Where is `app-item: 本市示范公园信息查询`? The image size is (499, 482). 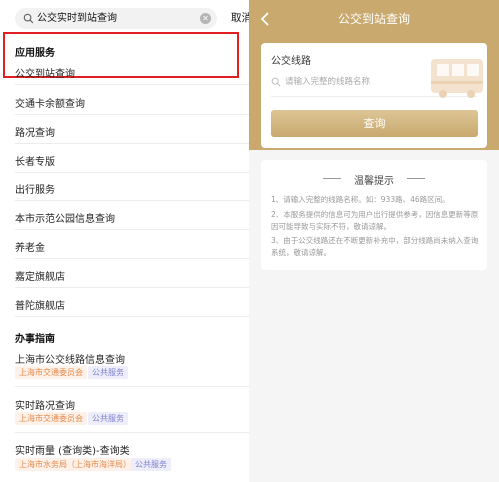 app-item: 本市示范公园信息查询 is located at coordinates (65, 217).